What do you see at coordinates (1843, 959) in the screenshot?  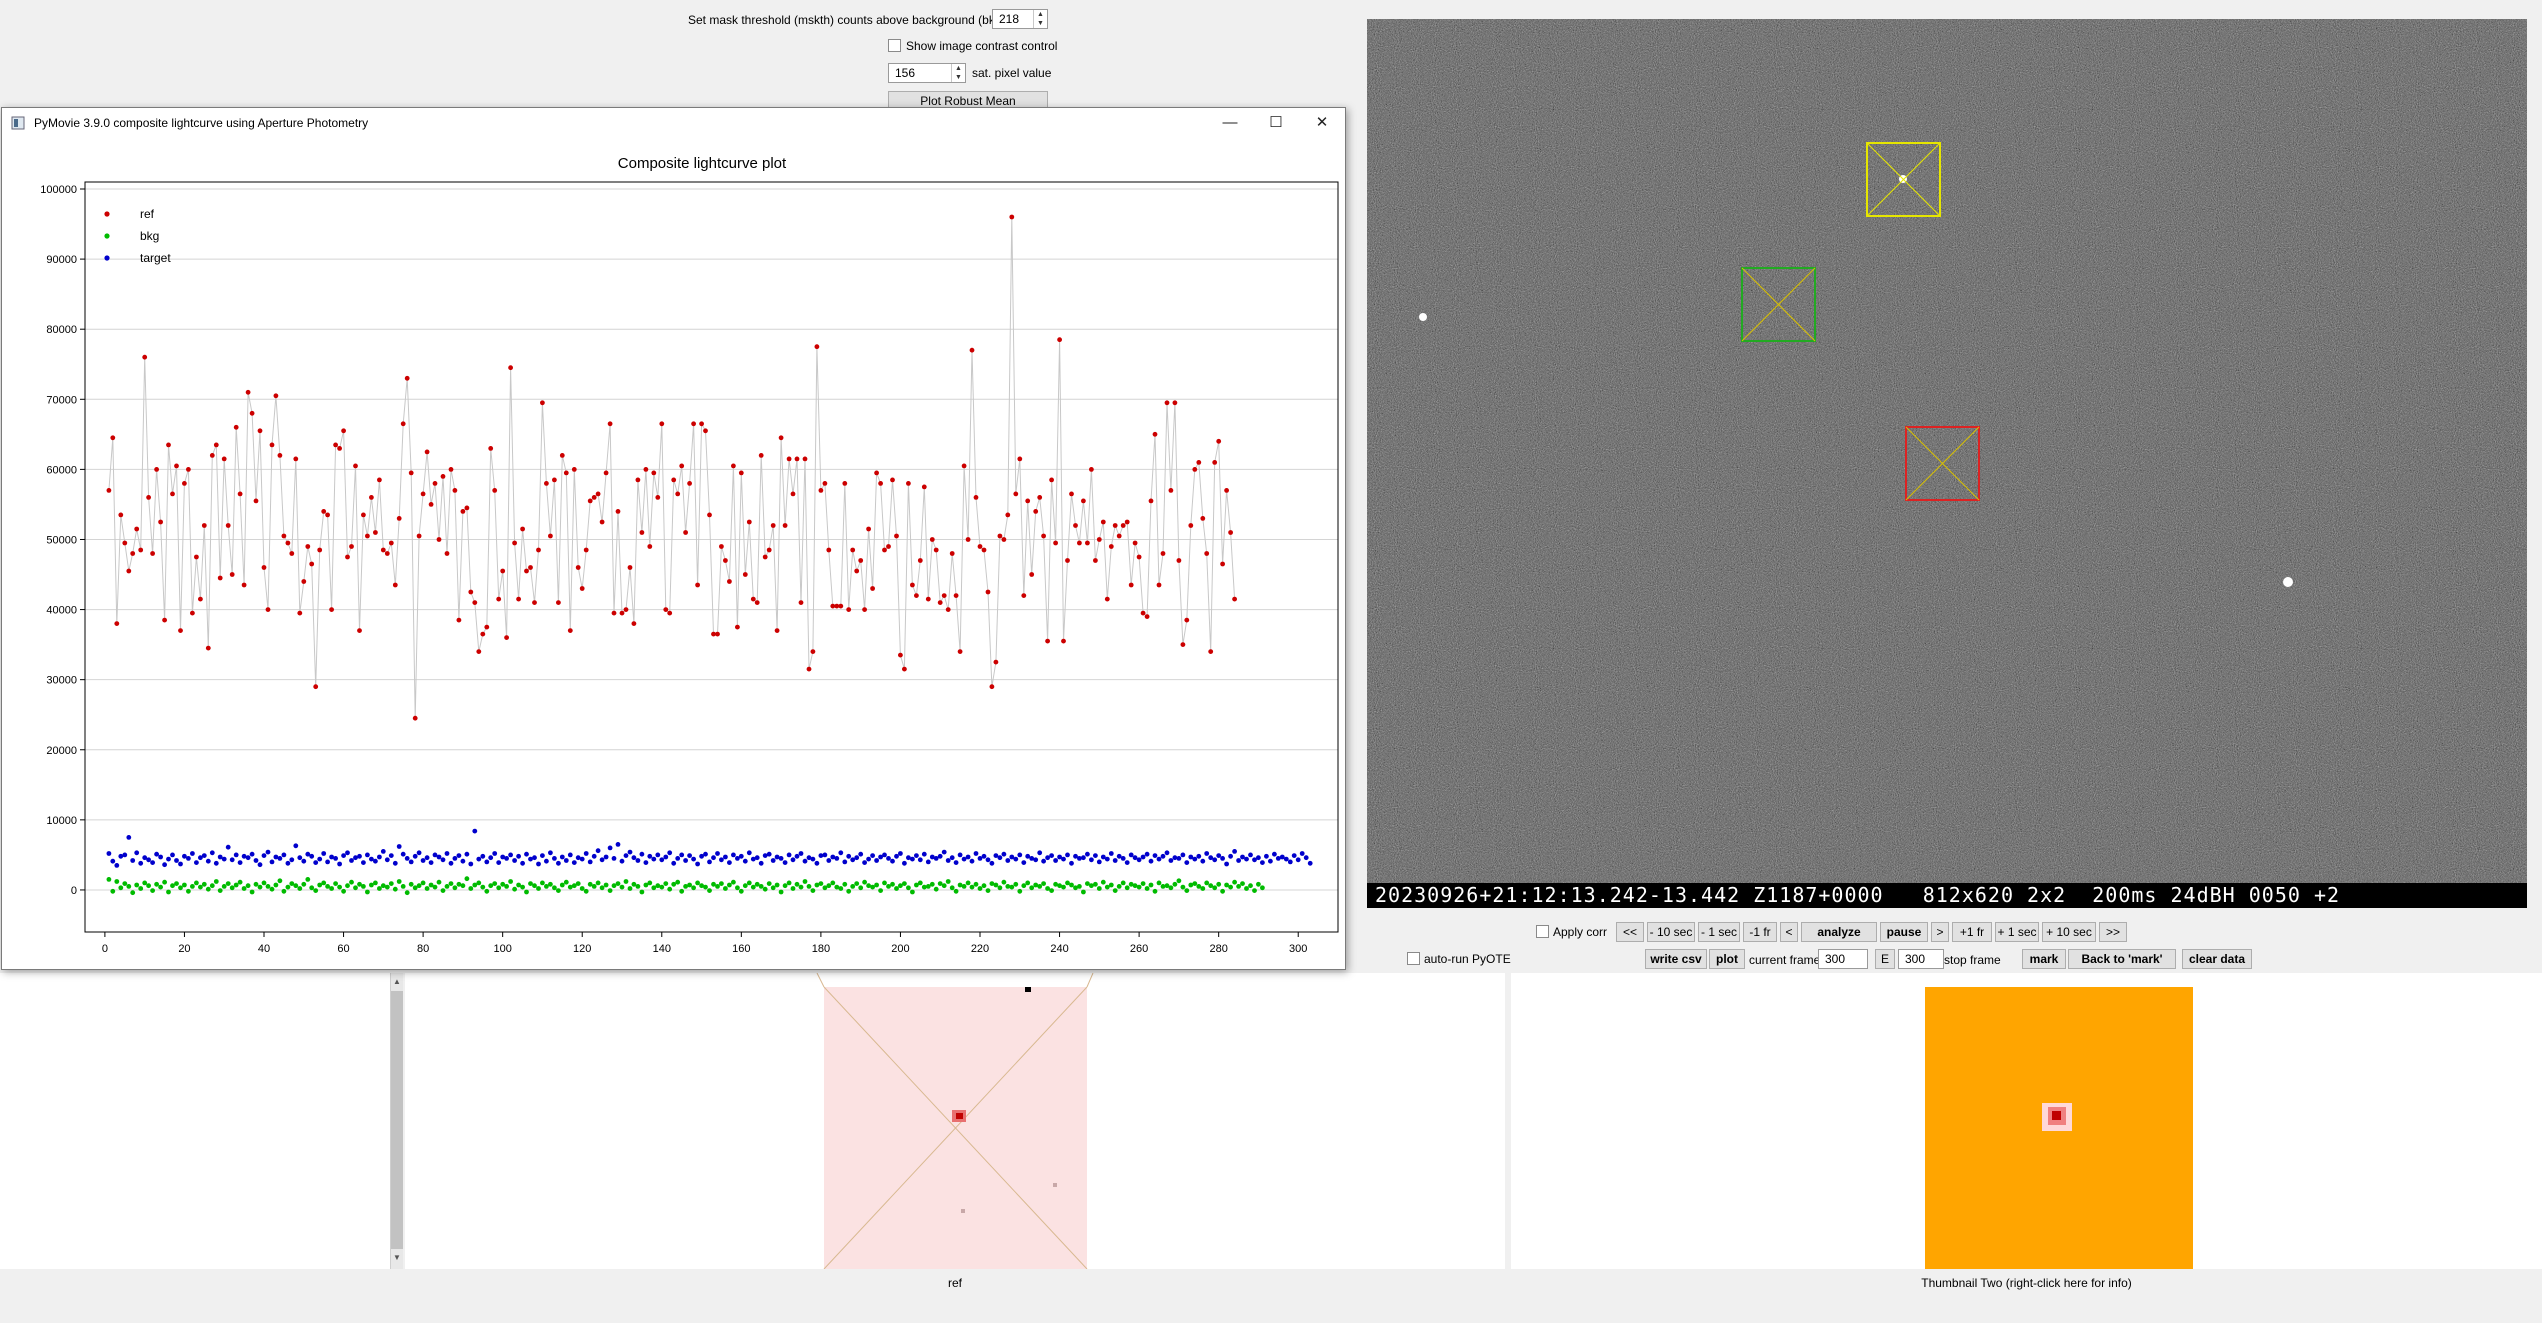 I see `current-frame-input: 300` at bounding box center [1843, 959].